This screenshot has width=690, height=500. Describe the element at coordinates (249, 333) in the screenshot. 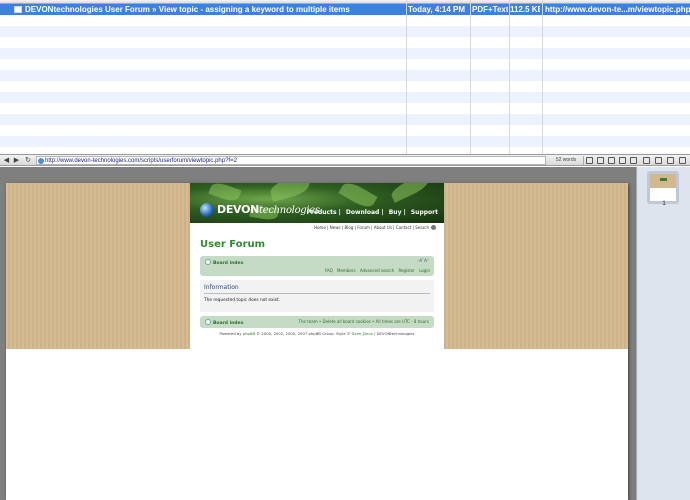

I see `phpbb-link: phpBB` at that location.